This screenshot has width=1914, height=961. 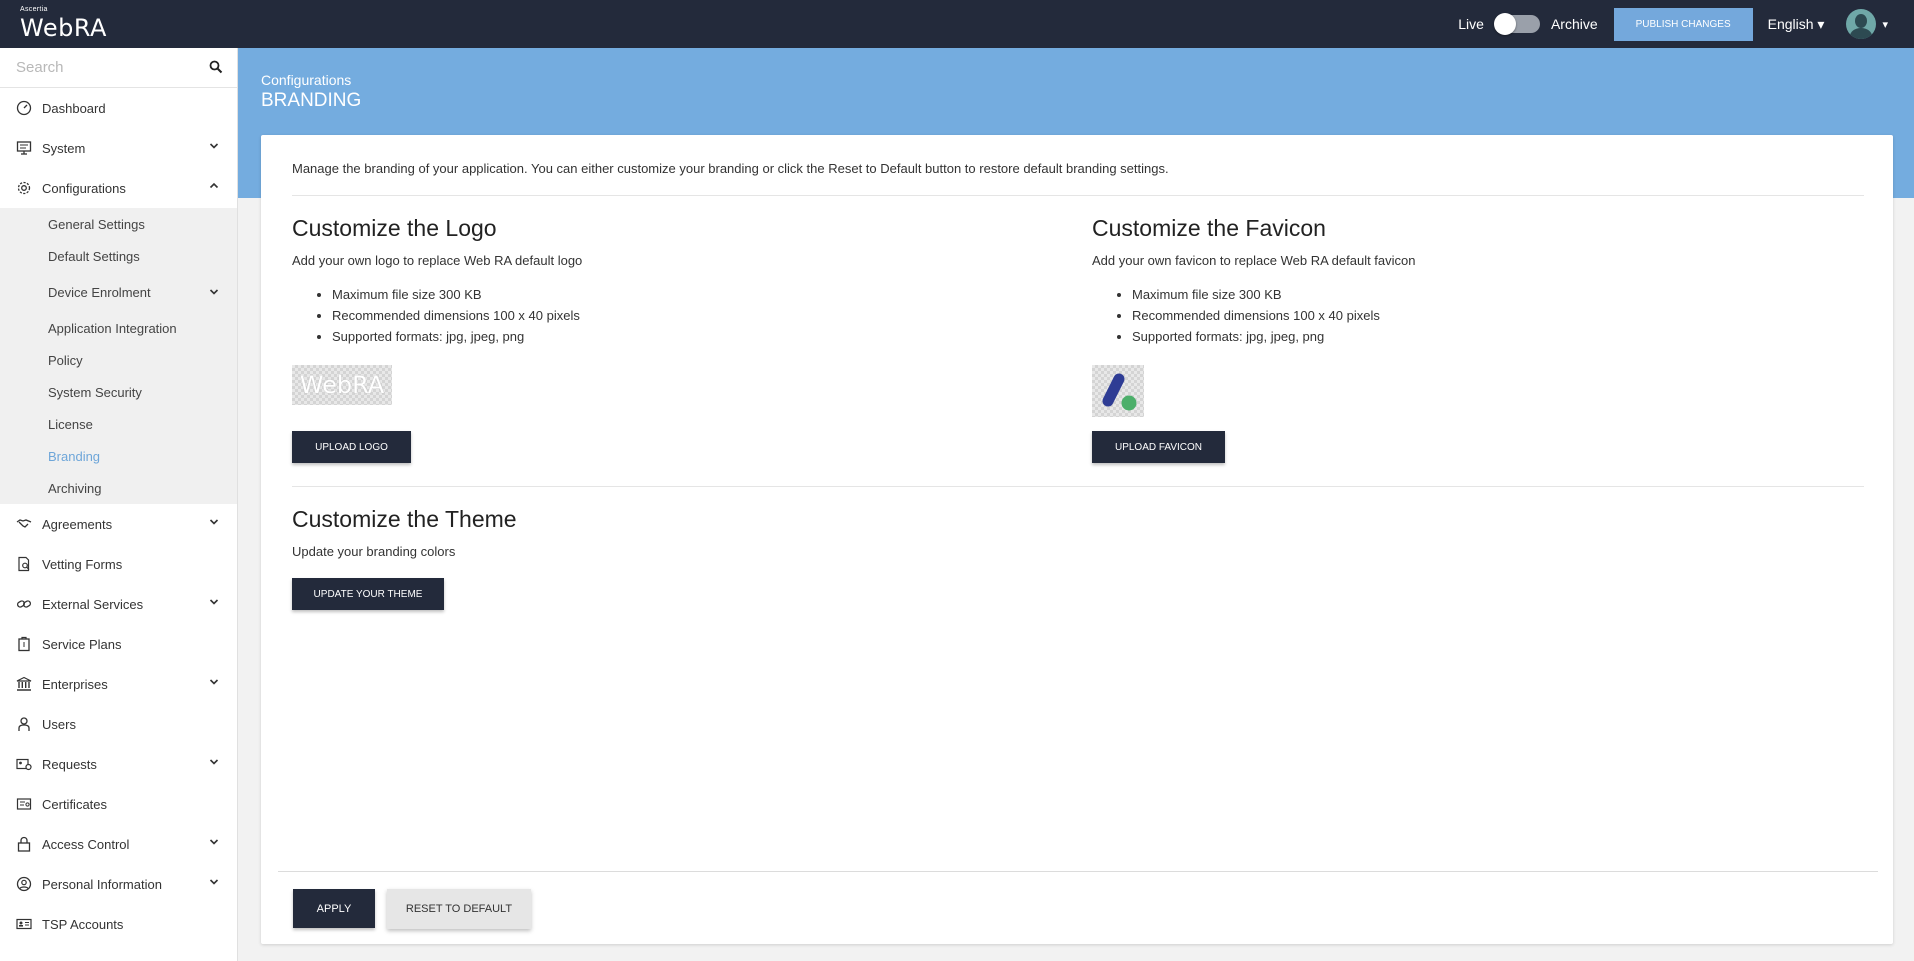 I want to click on briefcase-icon, so click(x=24, y=644).